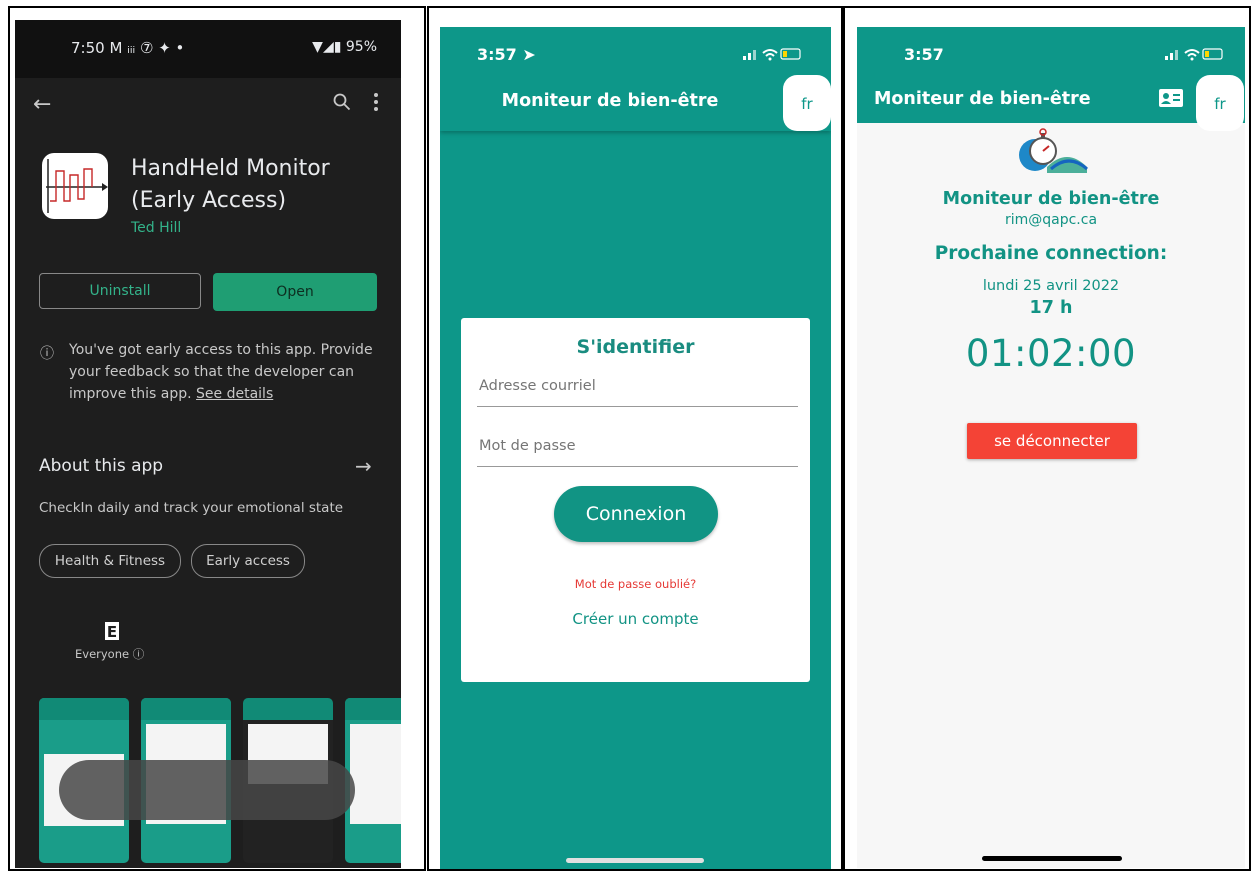 This screenshot has width=1255, height=879. What do you see at coordinates (1171, 98) in the screenshot?
I see `contact-card-icon` at bounding box center [1171, 98].